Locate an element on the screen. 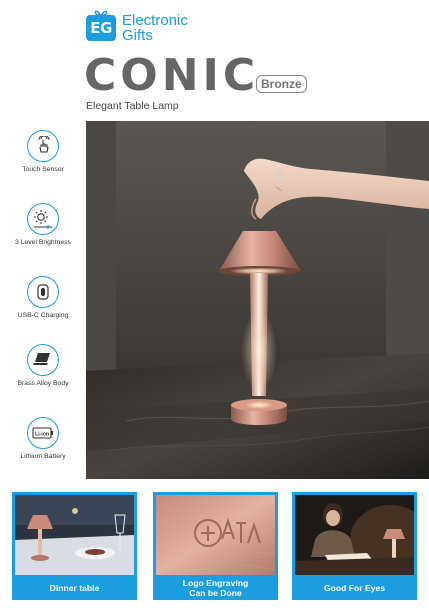 The height and width of the screenshot is (613, 429). reading-illustration is located at coordinates (354, 535).